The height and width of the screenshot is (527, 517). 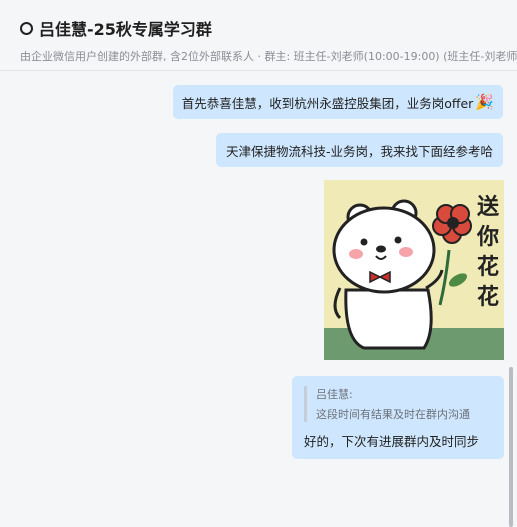 What do you see at coordinates (398, 404) in the screenshot?
I see `quoted-message: 吕佳慧: 这段时间有结果及时在群内沟通` at bounding box center [398, 404].